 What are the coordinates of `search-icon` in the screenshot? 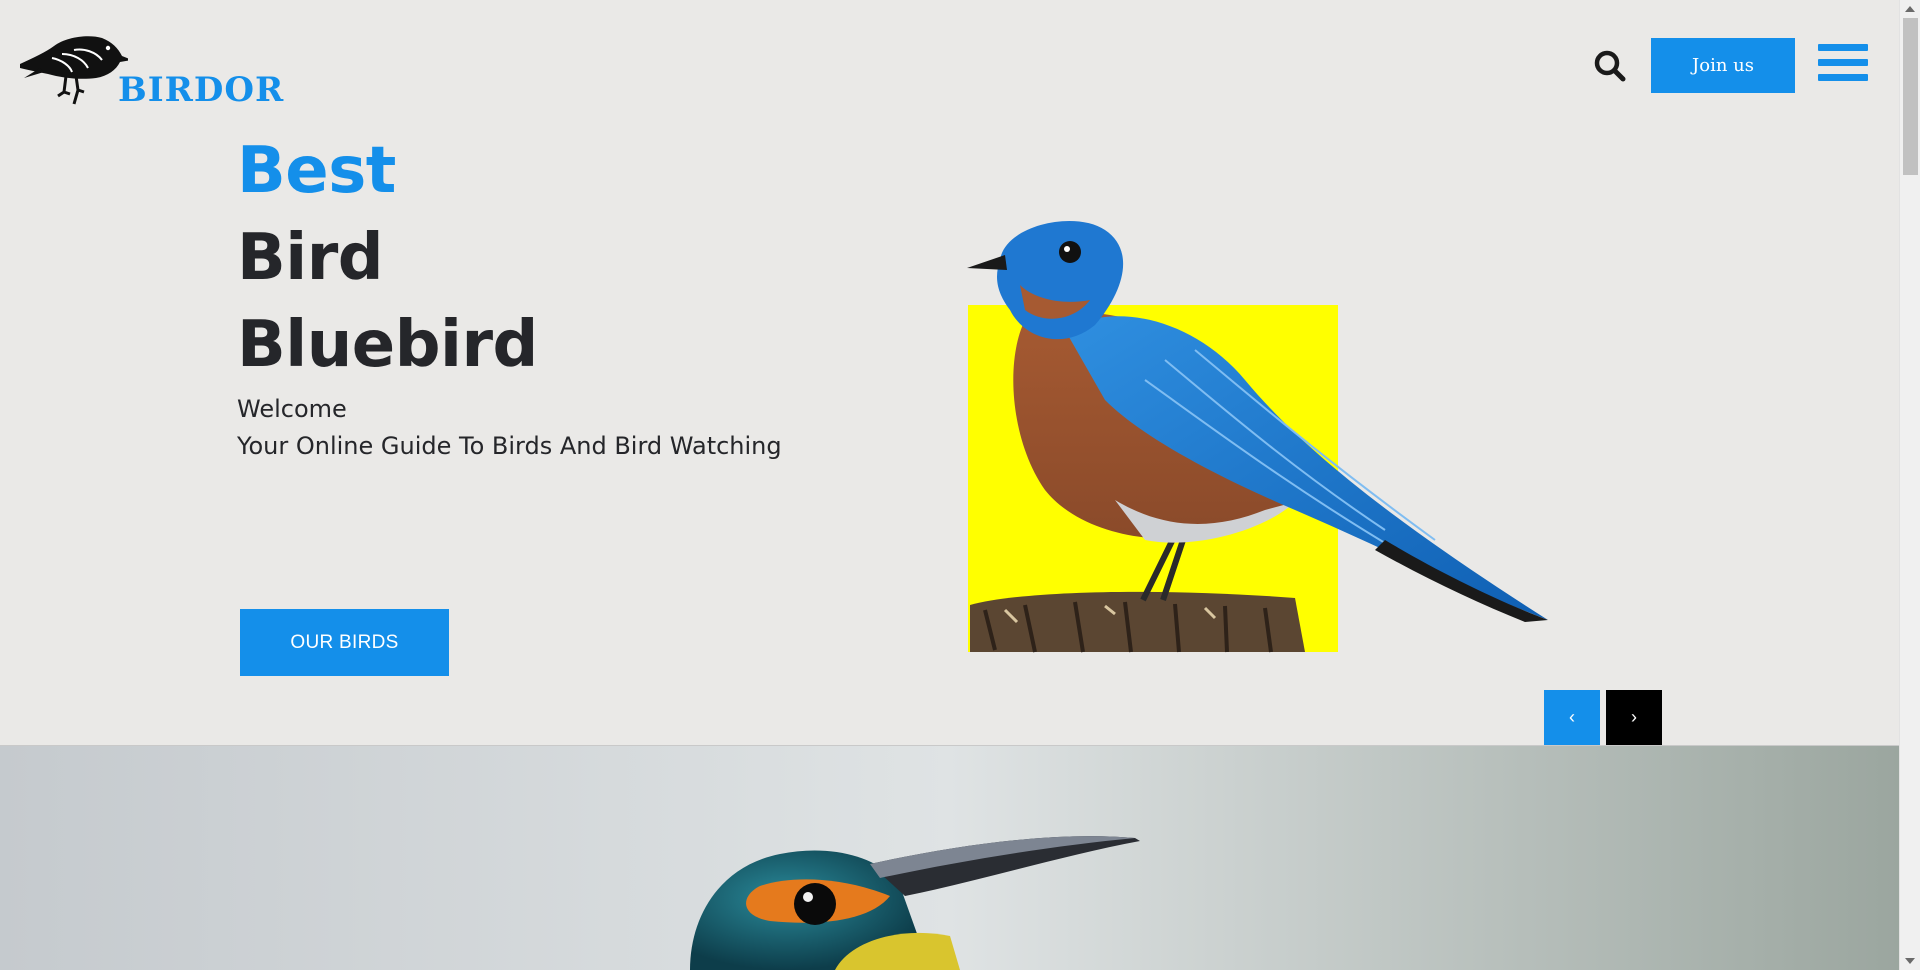 It's located at (1610, 66).